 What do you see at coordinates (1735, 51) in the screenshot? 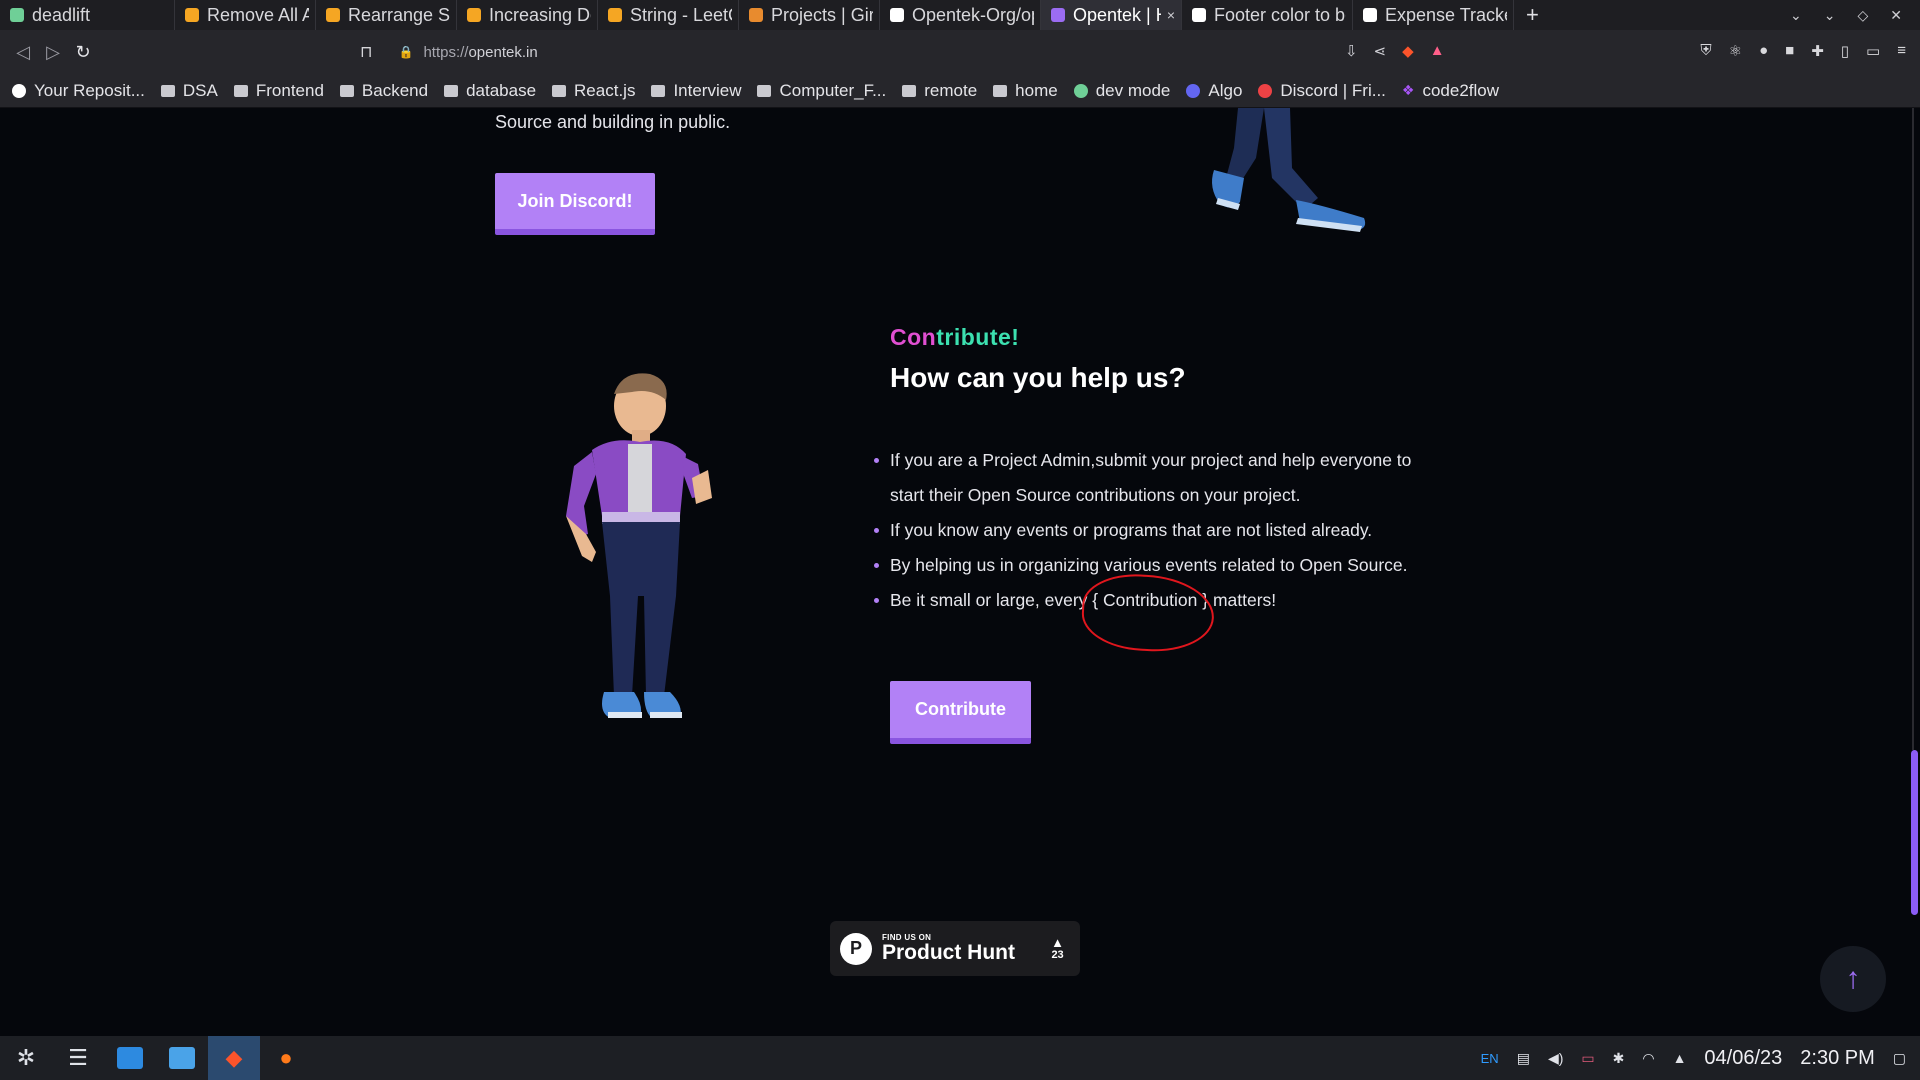
I see `react-devtools-icon: ⚛` at bounding box center [1735, 51].